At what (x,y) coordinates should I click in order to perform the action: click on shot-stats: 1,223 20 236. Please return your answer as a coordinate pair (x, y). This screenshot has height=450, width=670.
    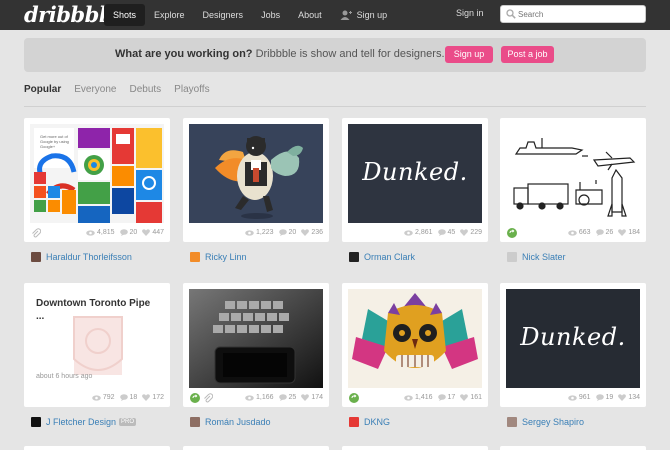
    Looking at the image, I should click on (281, 232).